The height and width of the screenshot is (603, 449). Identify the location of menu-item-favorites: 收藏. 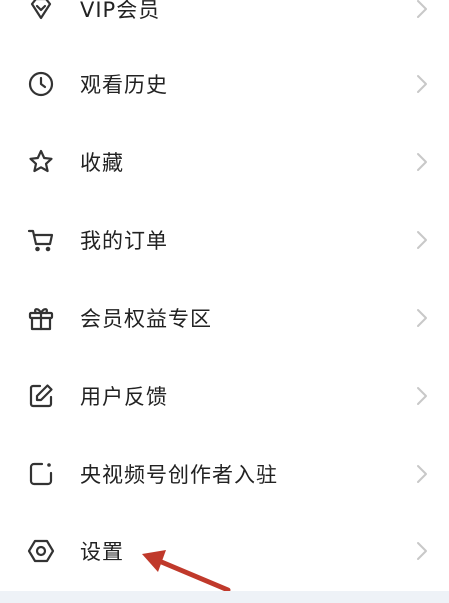
(224, 162).